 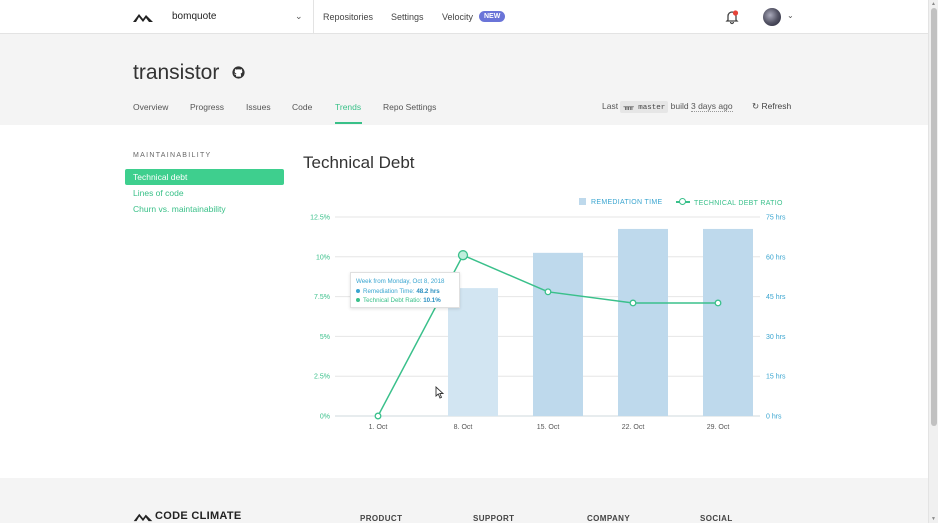 What do you see at coordinates (302, 107) in the screenshot?
I see `tab-code: Code` at bounding box center [302, 107].